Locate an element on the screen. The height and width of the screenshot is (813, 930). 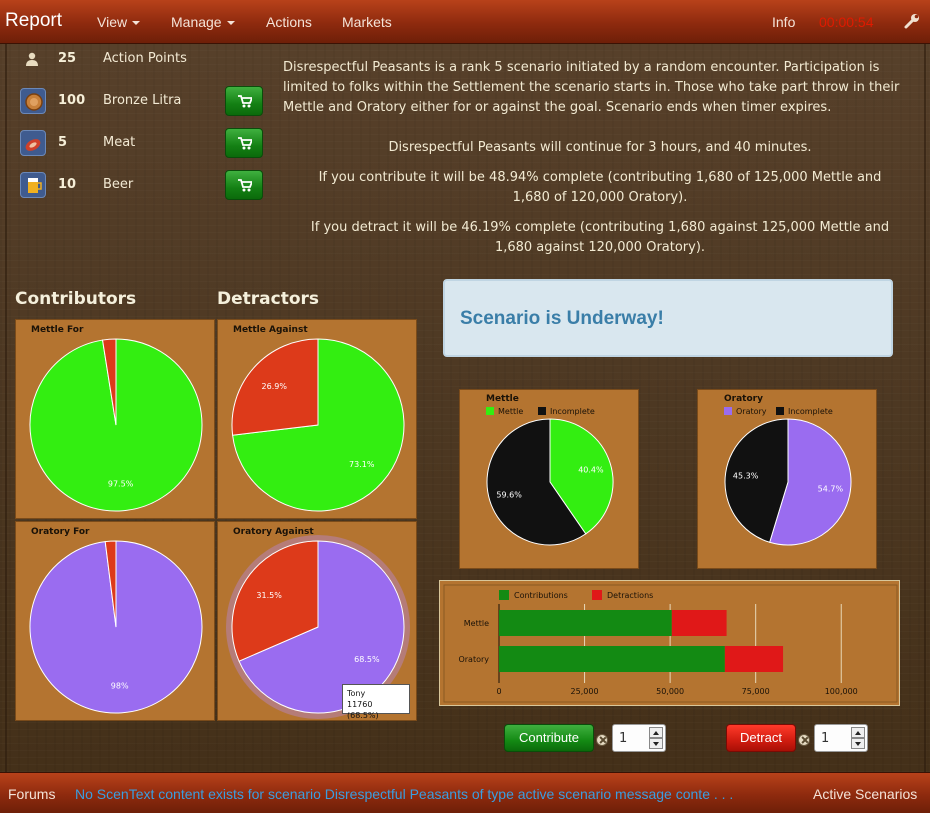
pie-tooltip: Tony 11760 (68.5%) is located at coordinates (376, 702).